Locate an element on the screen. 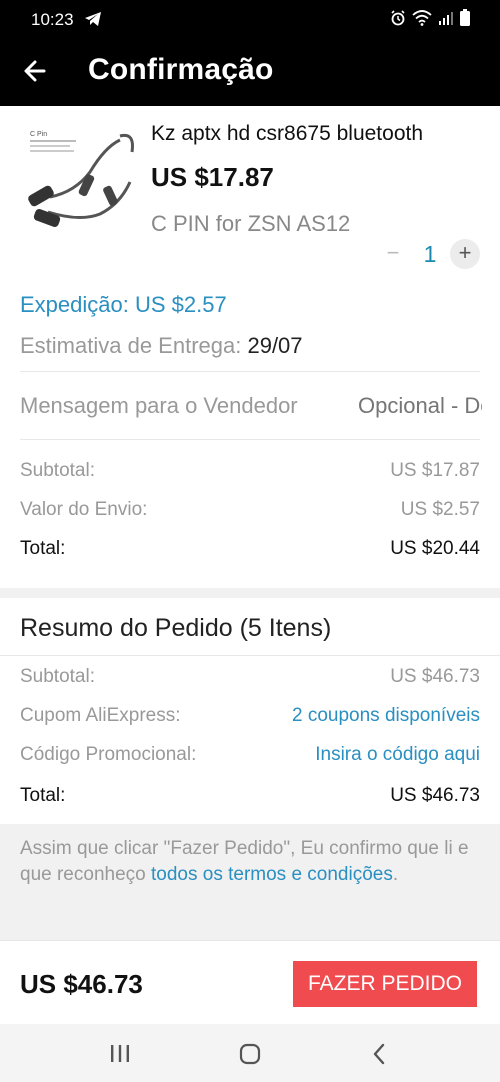 This screenshot has height=1082, width=500. signal-icon is located at coordinates (446, 20).